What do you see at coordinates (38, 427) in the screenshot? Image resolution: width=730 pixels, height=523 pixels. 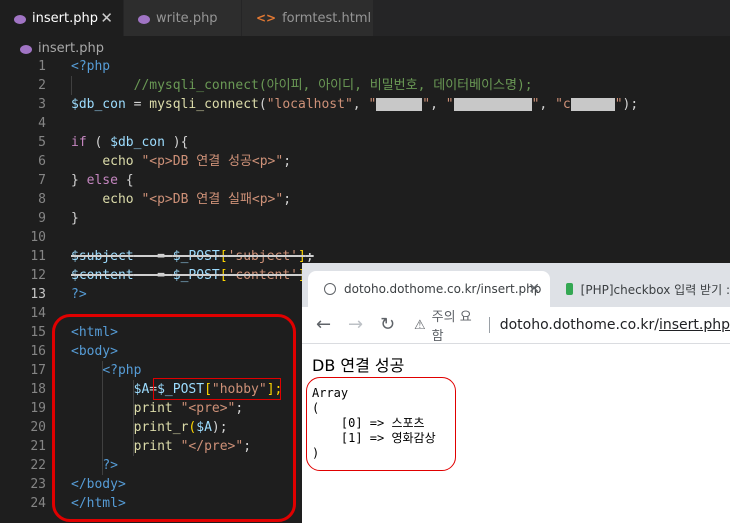 I see `line-number: 20` at bounding box center [38, 427].